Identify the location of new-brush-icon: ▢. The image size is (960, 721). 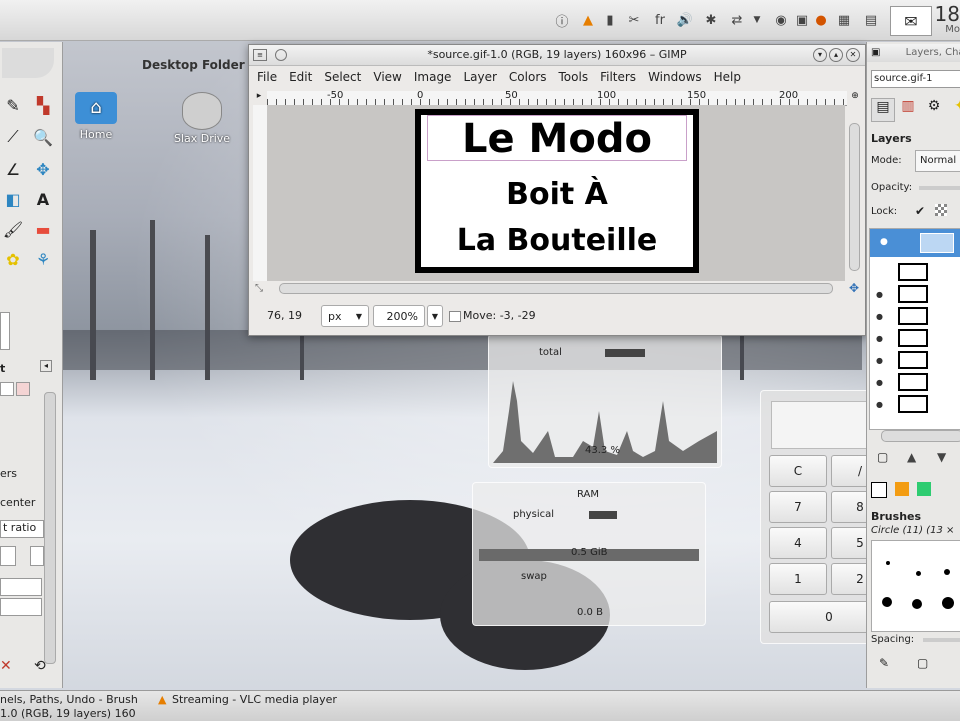
(922, 663).